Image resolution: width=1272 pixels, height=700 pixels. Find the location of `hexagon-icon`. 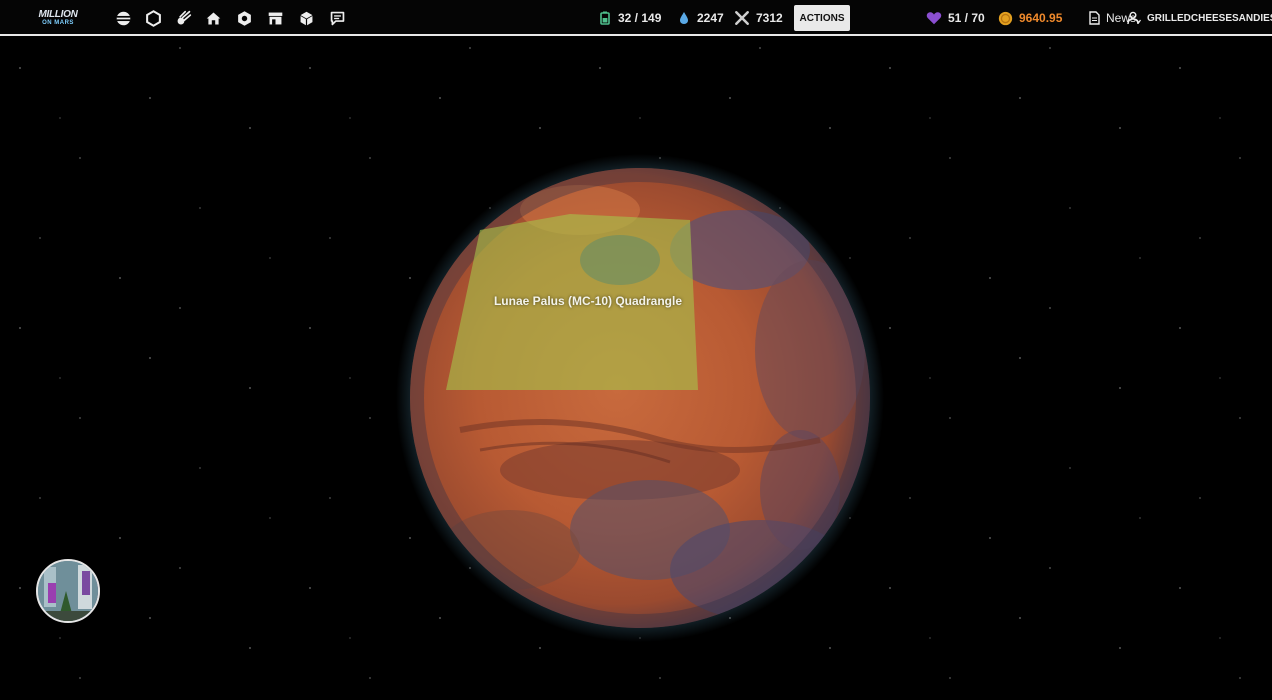

hexagon-icon is located at coordinates (153, 18).